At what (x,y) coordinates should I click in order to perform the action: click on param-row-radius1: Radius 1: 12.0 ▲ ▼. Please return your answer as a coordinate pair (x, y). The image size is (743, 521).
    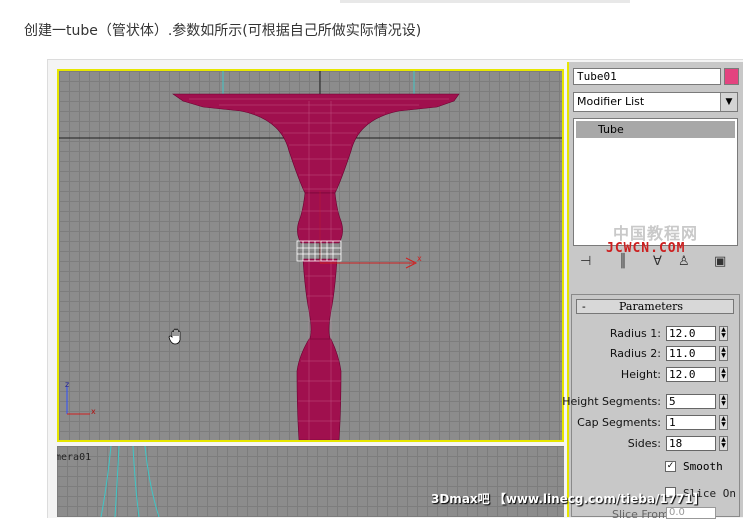
    Looking at the image, I should click on (656, 334).